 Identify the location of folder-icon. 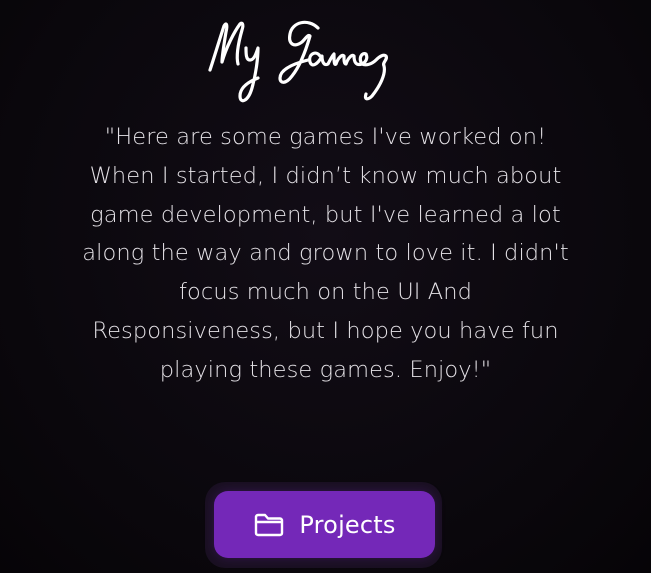
(269, 525).